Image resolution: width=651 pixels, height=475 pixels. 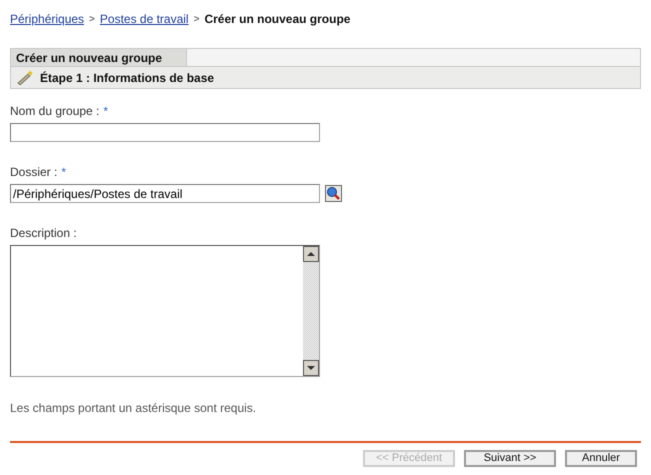 I want to click on nav-button: Annuler, so click(x=601, y=458).